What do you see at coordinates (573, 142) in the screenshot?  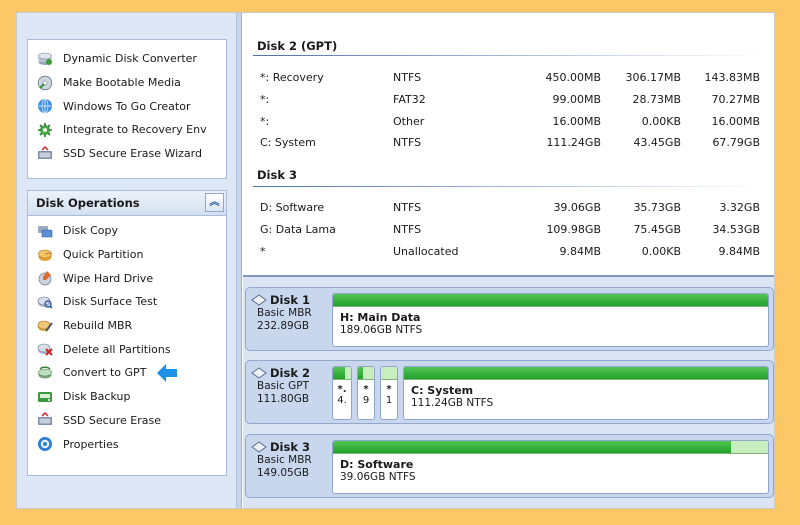 I see `cell-capacity: 111.24GB` at bounding box center [573, 142].